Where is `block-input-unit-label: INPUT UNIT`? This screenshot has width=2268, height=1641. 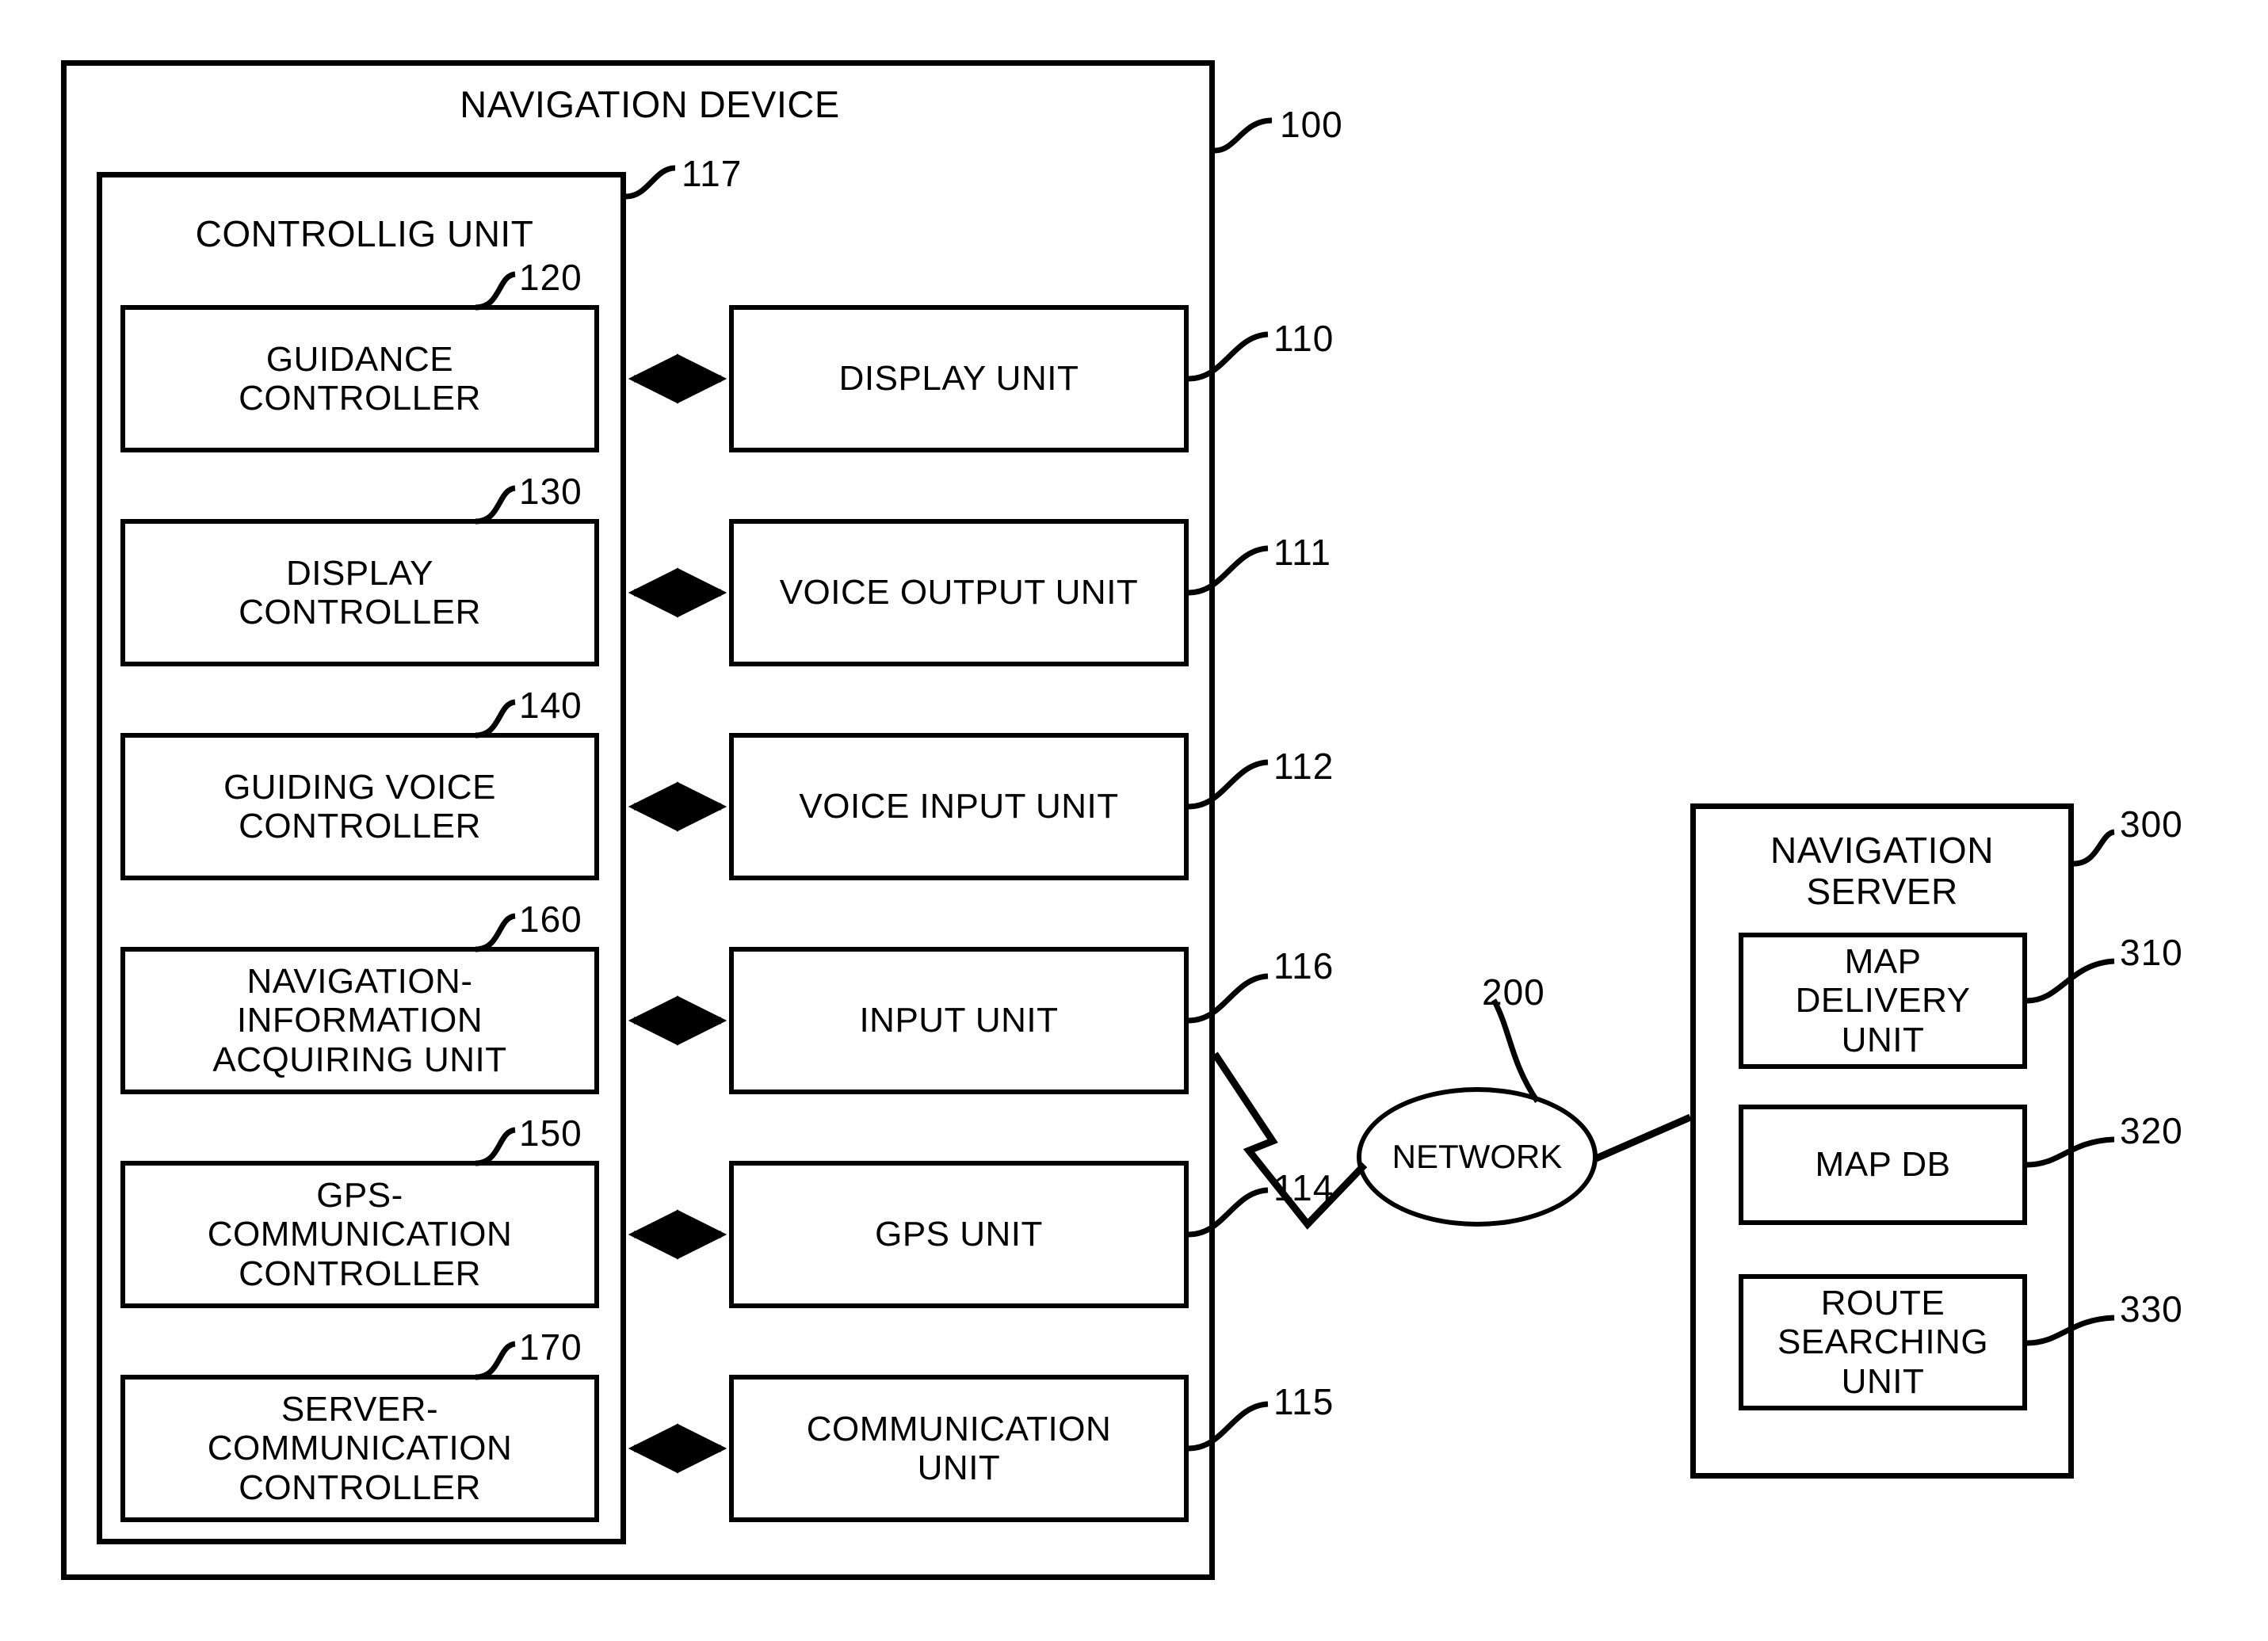 block-input-unit-label: INPUT UNIT is located at coordinates (959, 1020).